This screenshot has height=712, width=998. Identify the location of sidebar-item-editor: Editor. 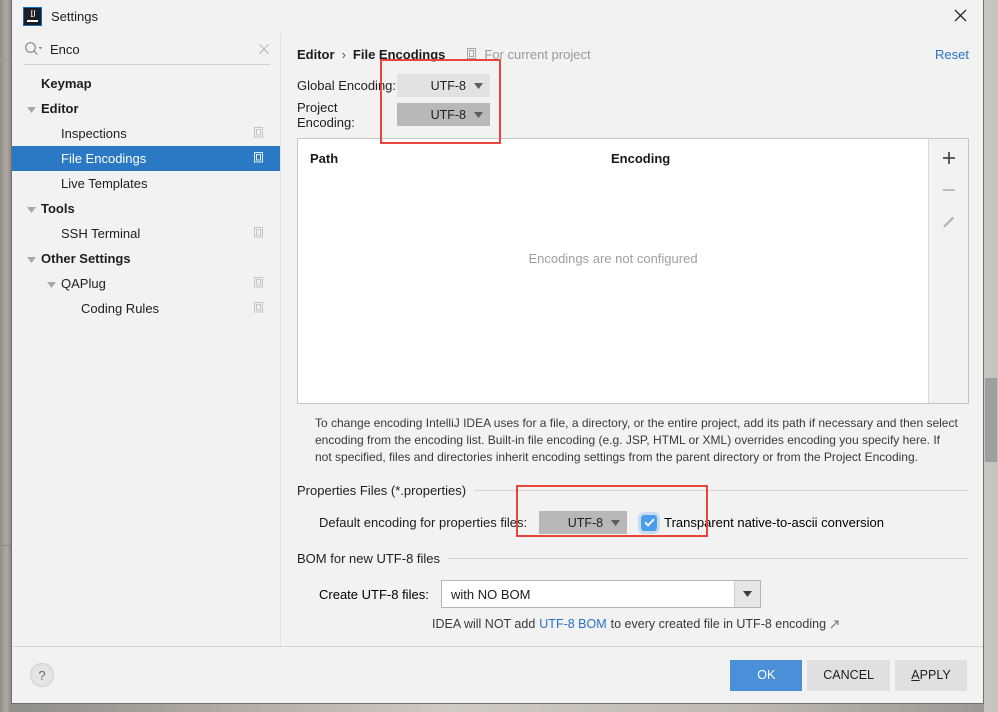
(146, 108).